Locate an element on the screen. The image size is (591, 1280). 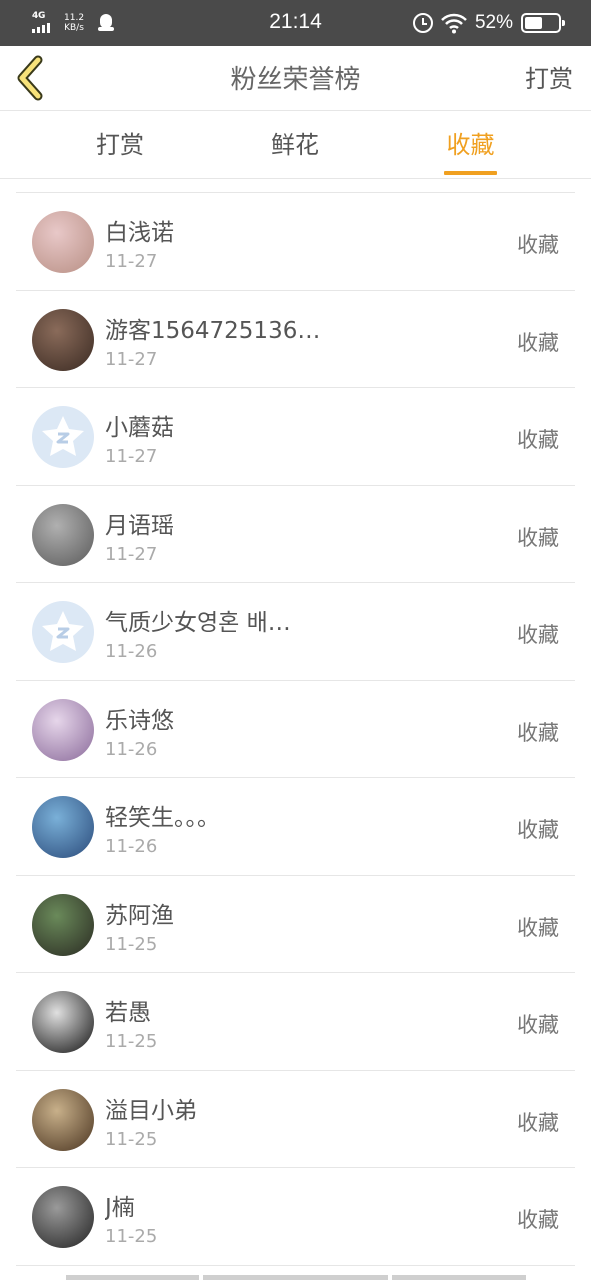
tab-label: 收藏 is located at coordinates (470, 145).